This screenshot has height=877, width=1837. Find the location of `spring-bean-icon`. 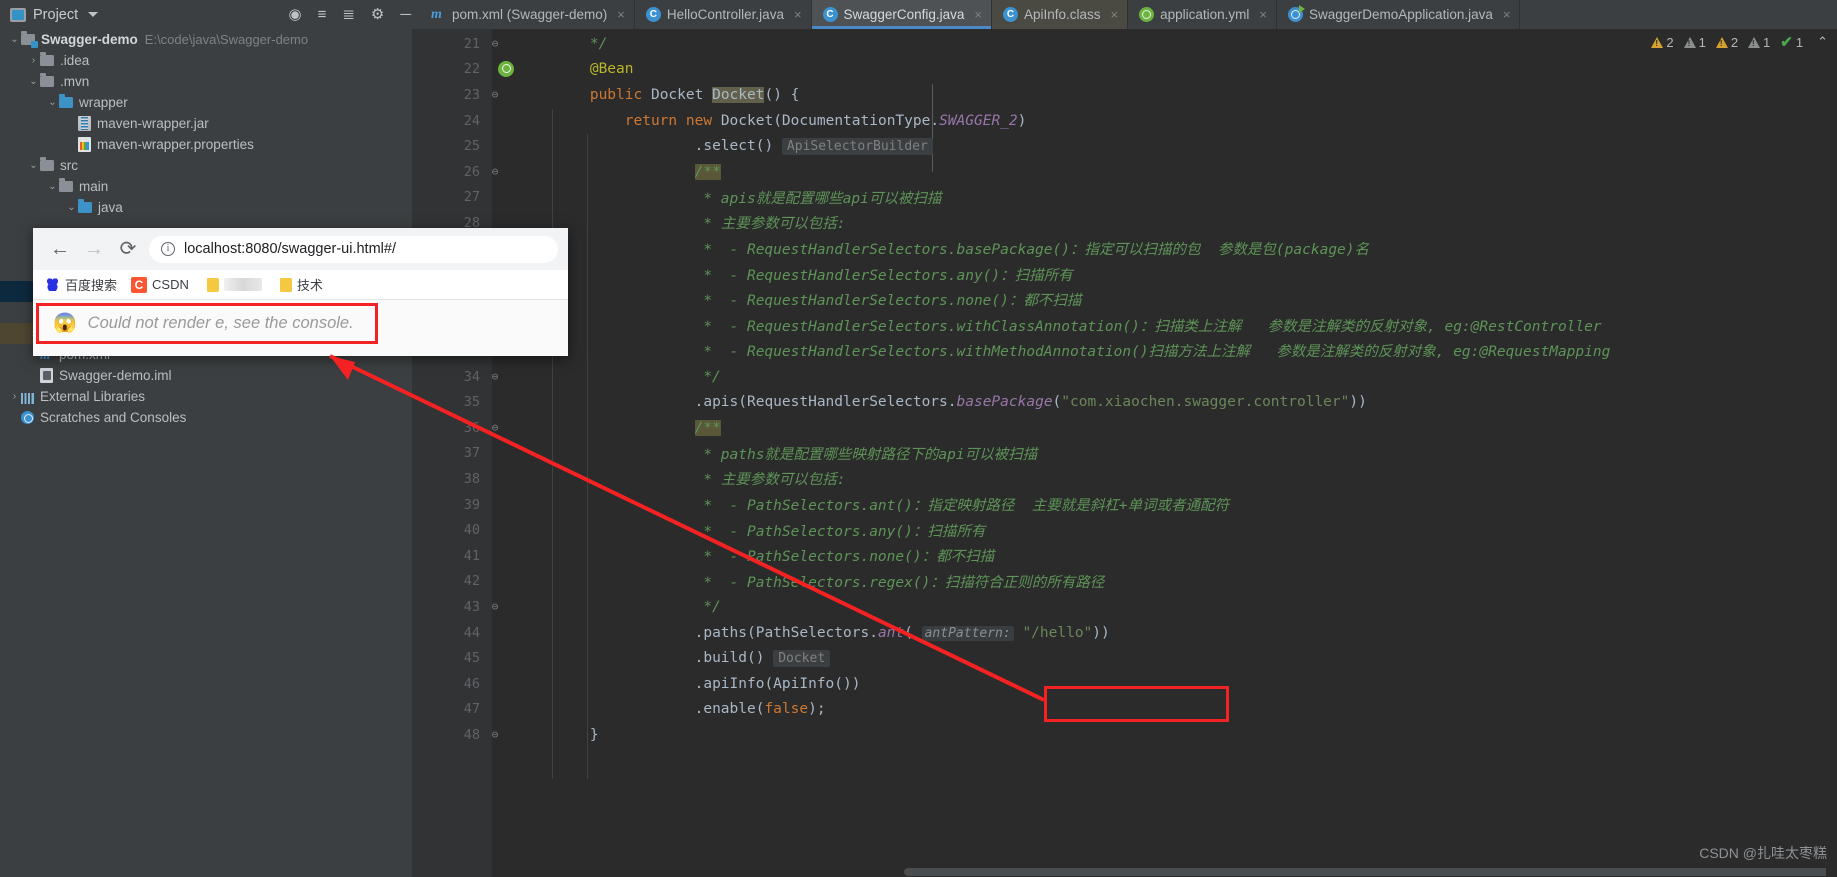

spring-bean-icon is located at coordinates (506, 68).